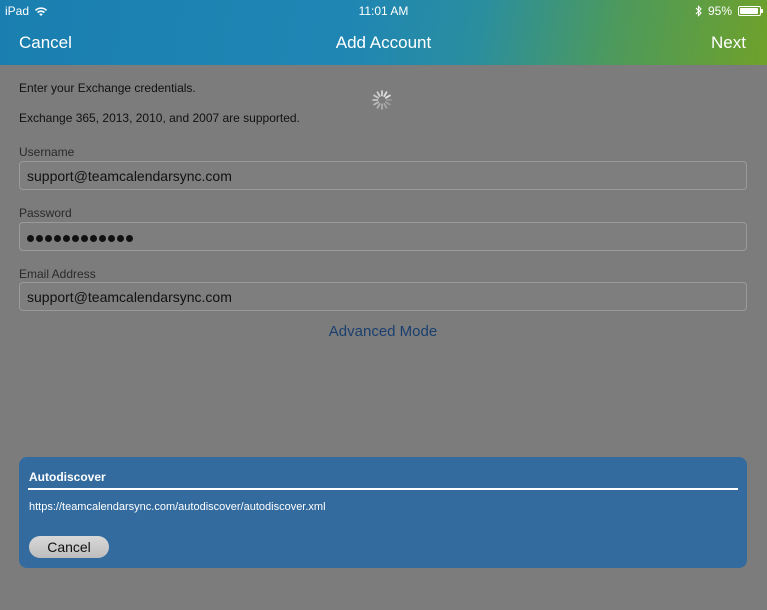  What do you see at coordinates (383, 489) in the screenshot?
I see `dialog-divider` at bounding box center [383, 489].